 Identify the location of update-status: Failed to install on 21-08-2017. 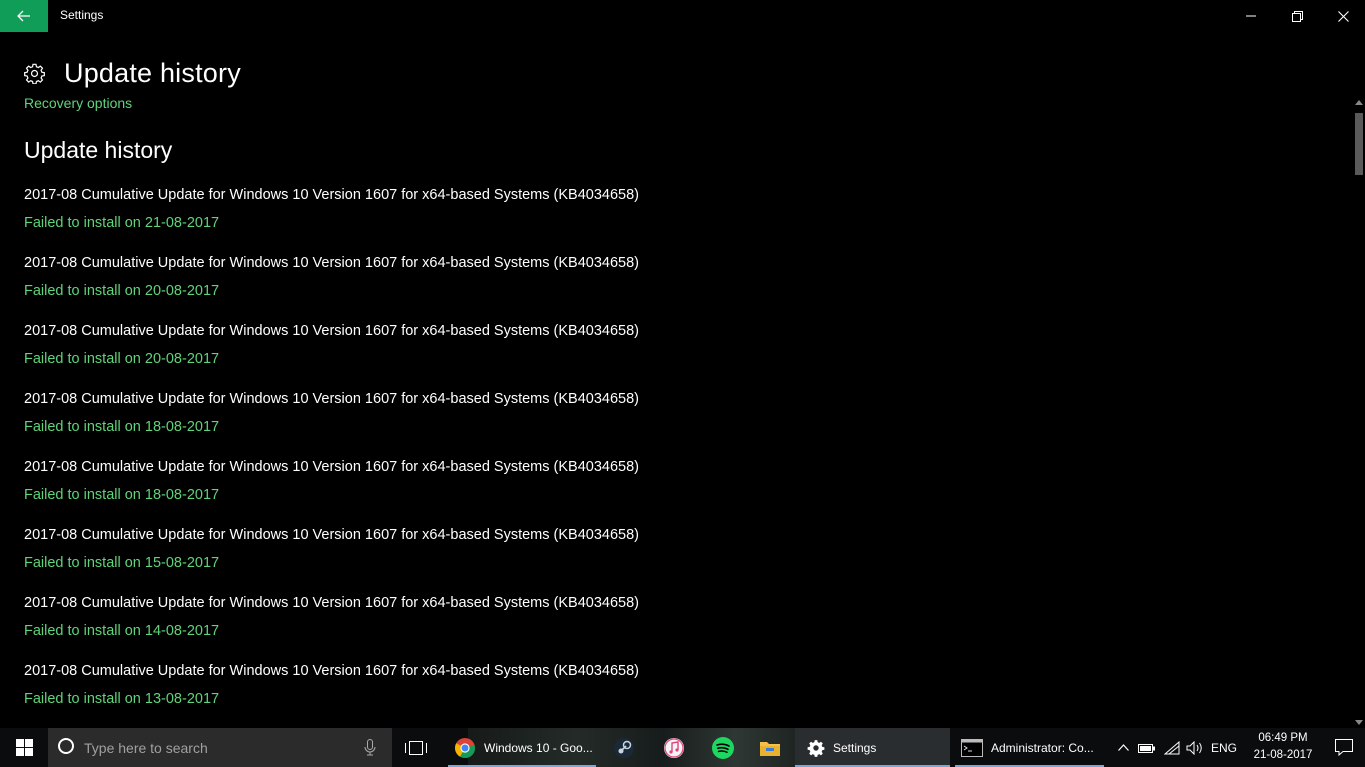
(122, 223).